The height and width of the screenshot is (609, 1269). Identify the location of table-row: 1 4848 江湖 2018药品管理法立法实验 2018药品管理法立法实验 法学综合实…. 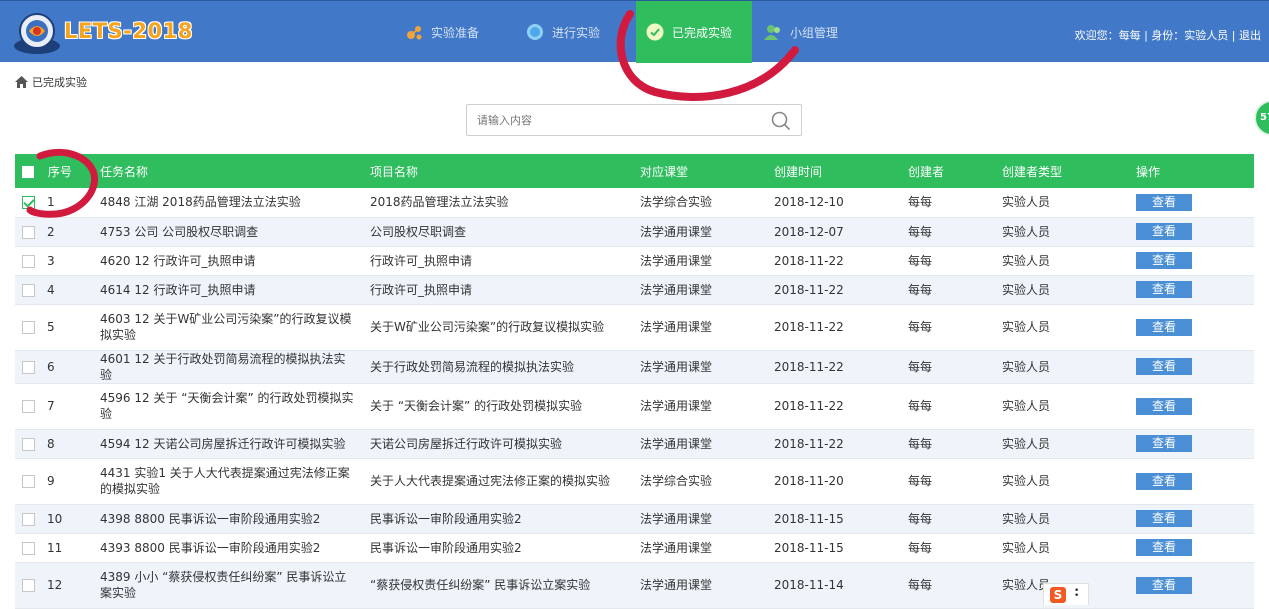
(634, 202).